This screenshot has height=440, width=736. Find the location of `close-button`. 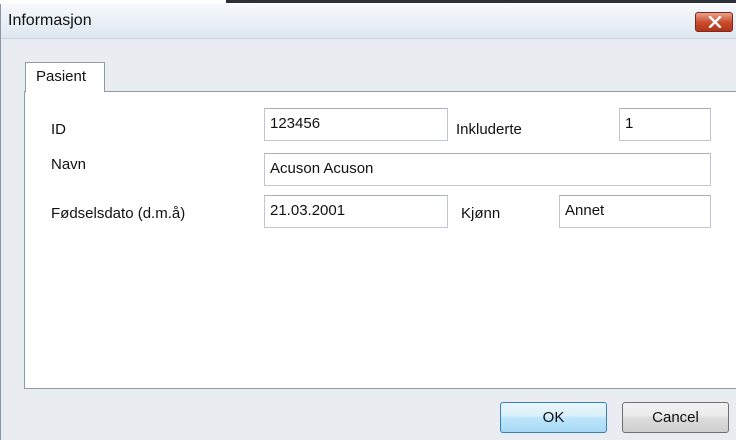

close-button is located at coordinates (714, 22).